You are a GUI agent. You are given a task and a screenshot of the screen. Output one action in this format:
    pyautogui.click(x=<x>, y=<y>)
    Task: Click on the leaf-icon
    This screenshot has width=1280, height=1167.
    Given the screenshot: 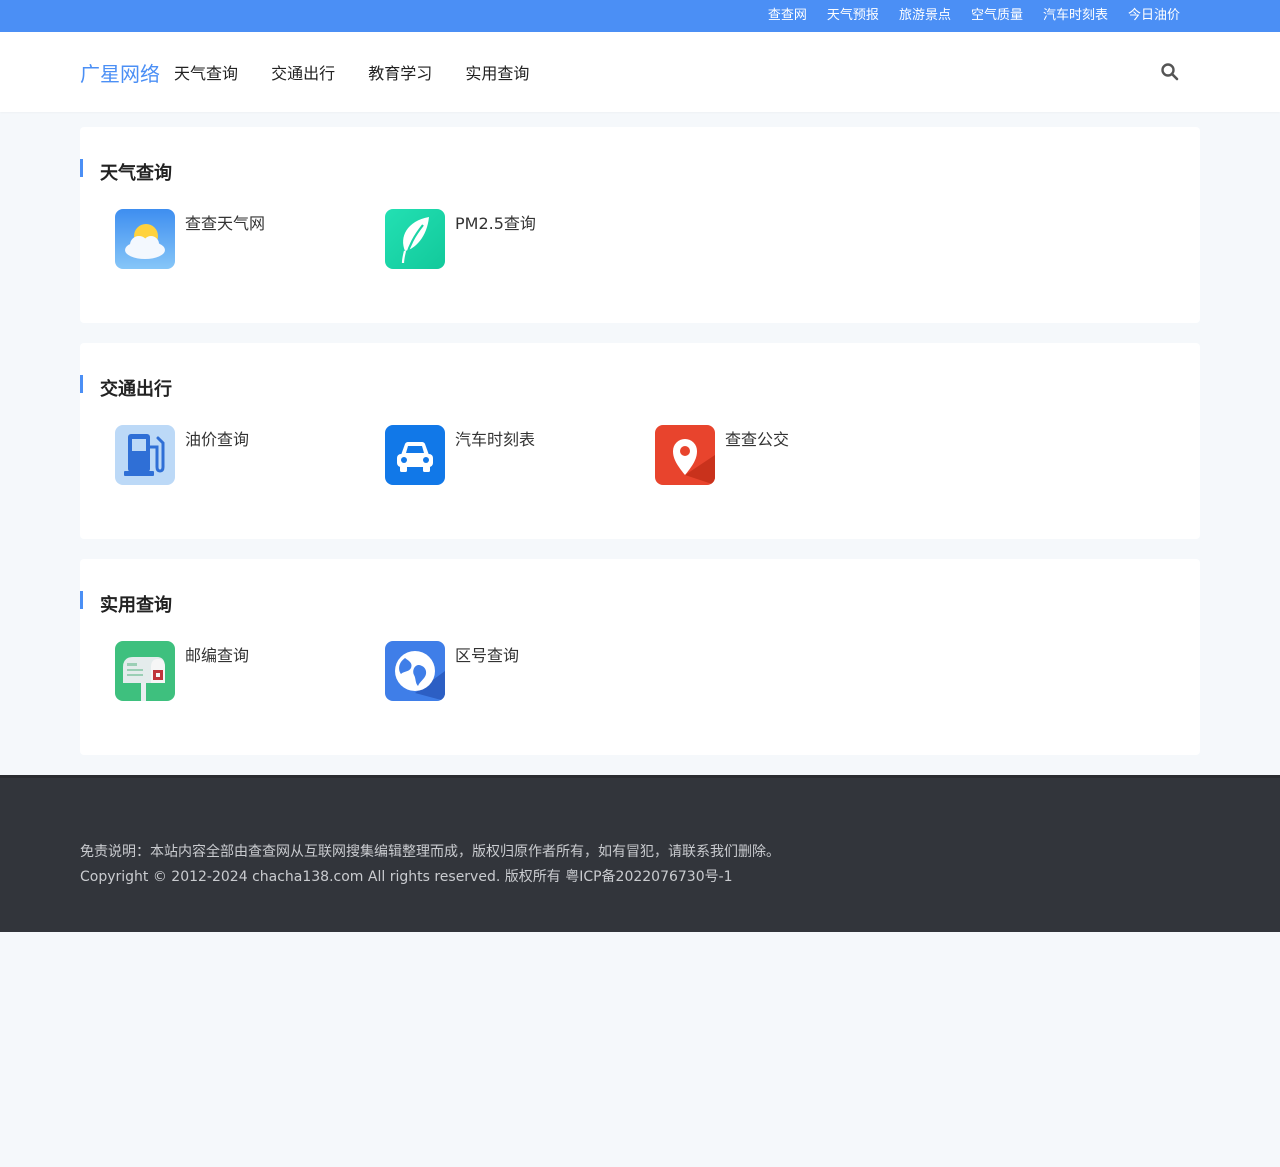 What is the action you would take?
    pyautogui.click(x=415, y=239)
    